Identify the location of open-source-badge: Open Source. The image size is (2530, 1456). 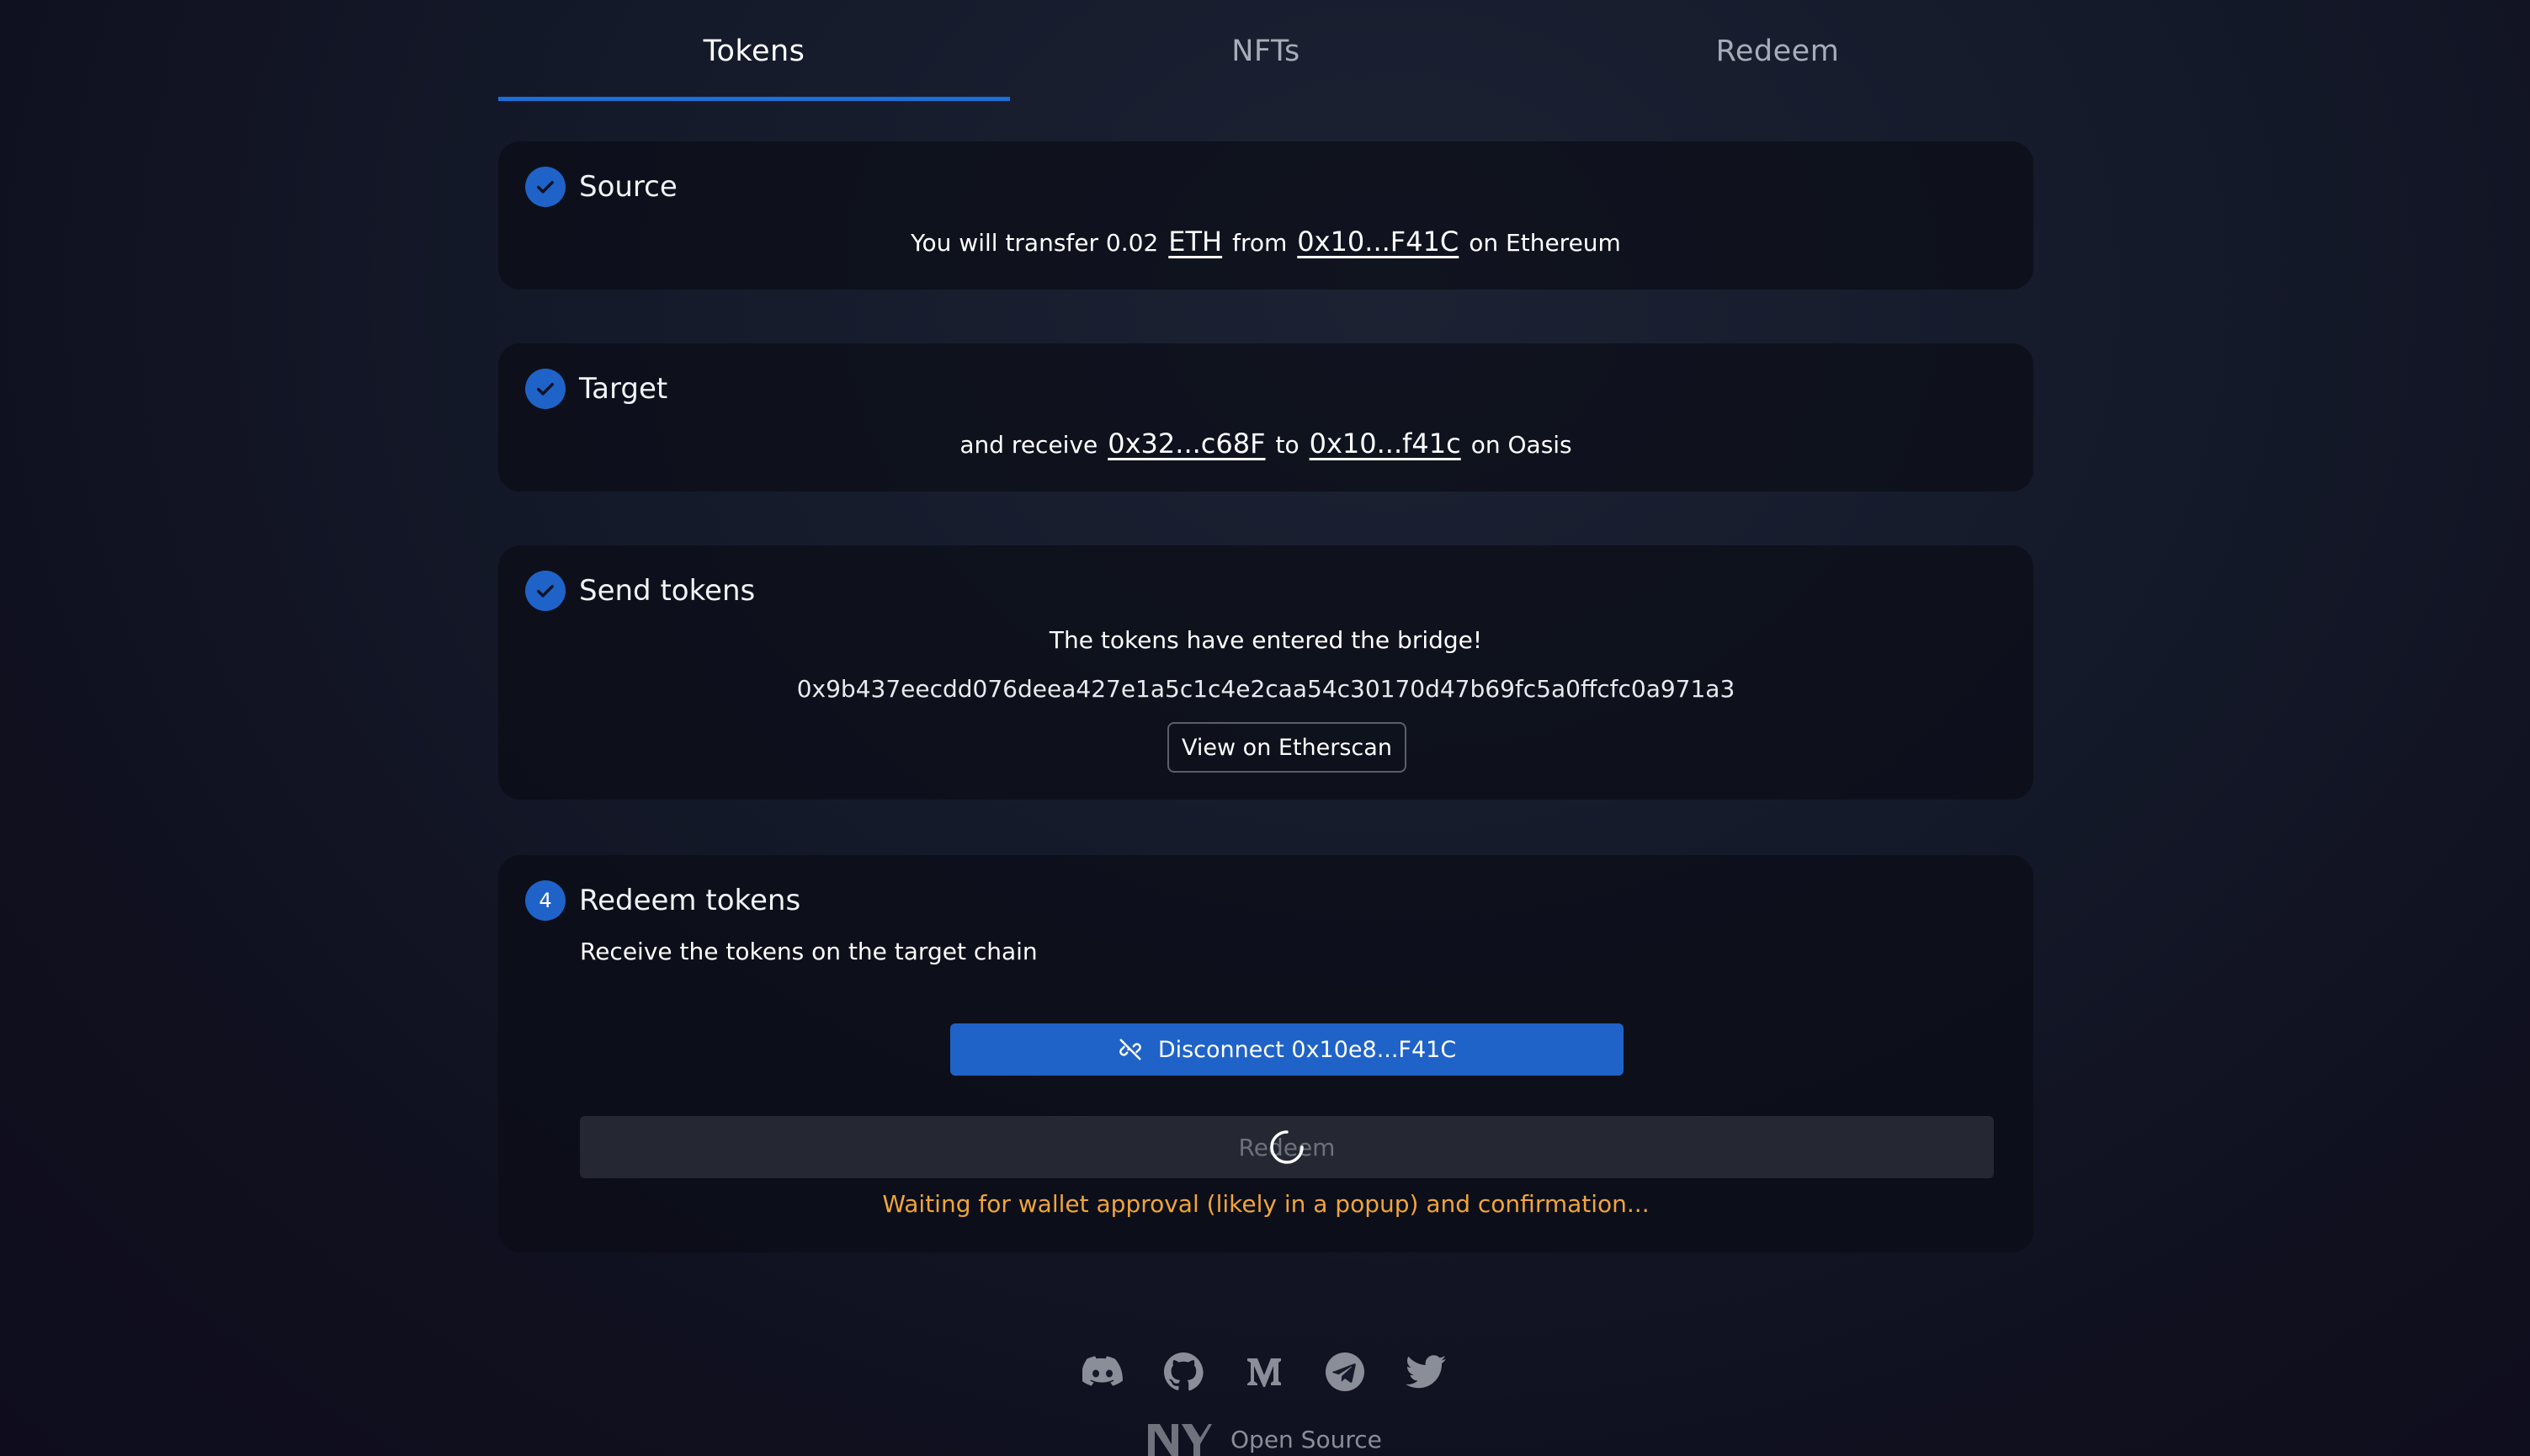
(1264, 1439).